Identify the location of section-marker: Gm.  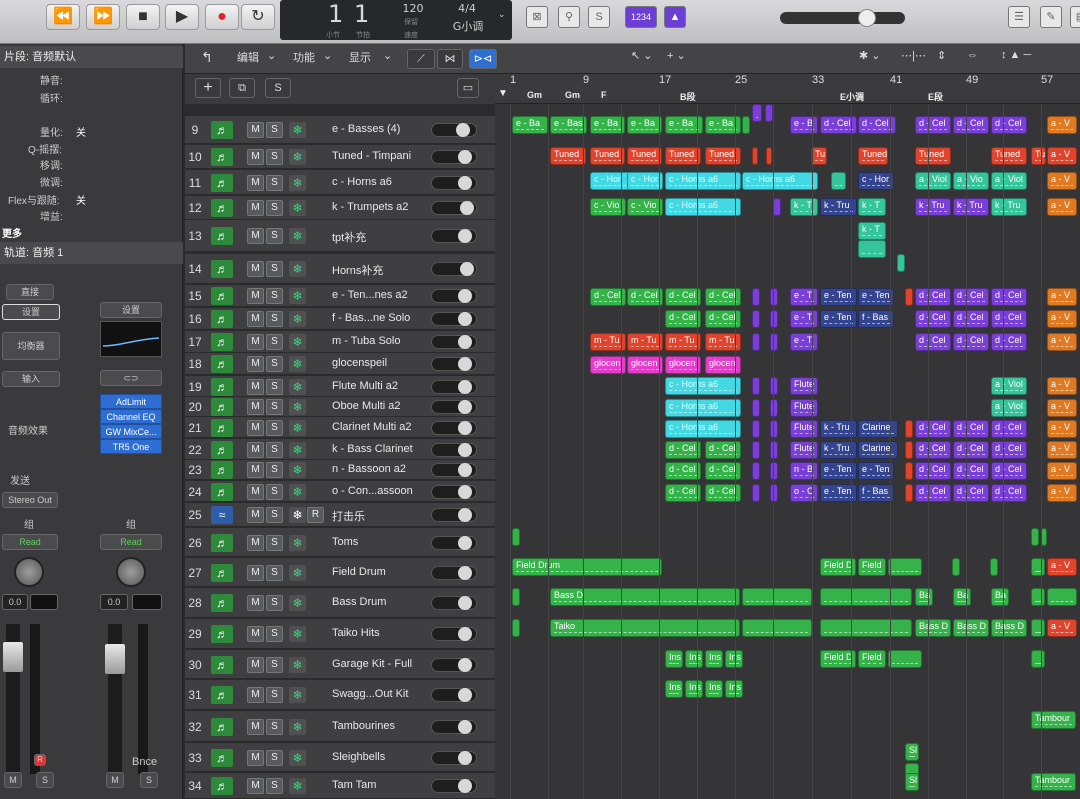
(534, 95).